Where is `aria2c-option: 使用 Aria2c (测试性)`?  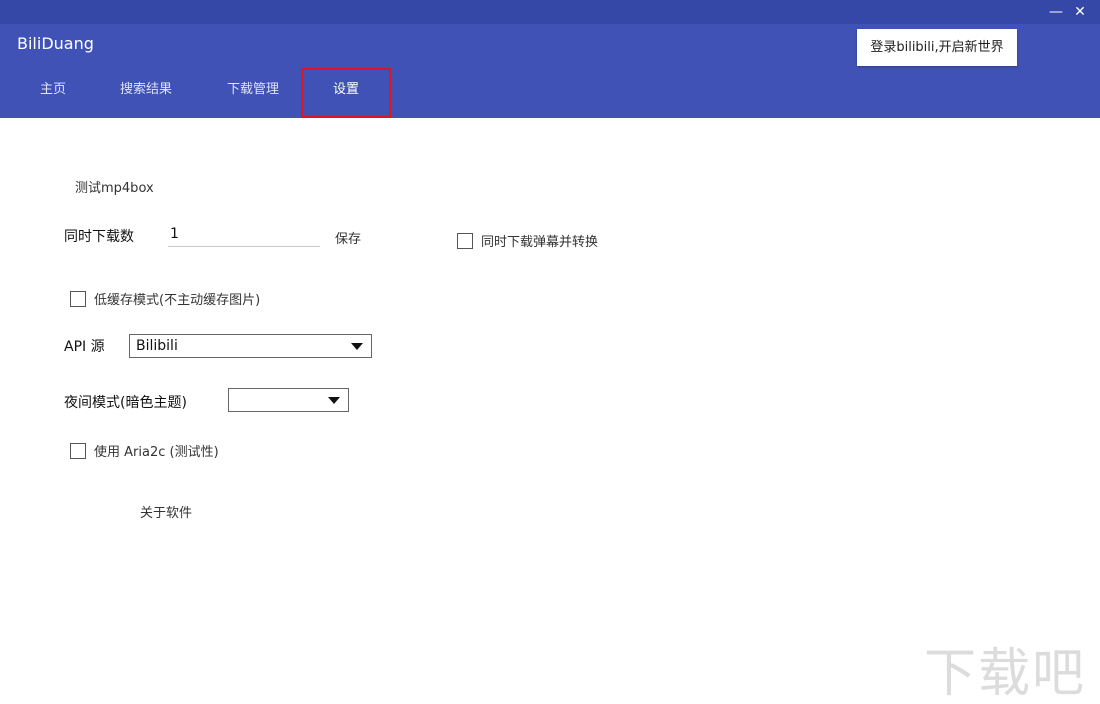
aria2c-option: 使用 Aria2c (测试性) is located at coordinates (144, 450).